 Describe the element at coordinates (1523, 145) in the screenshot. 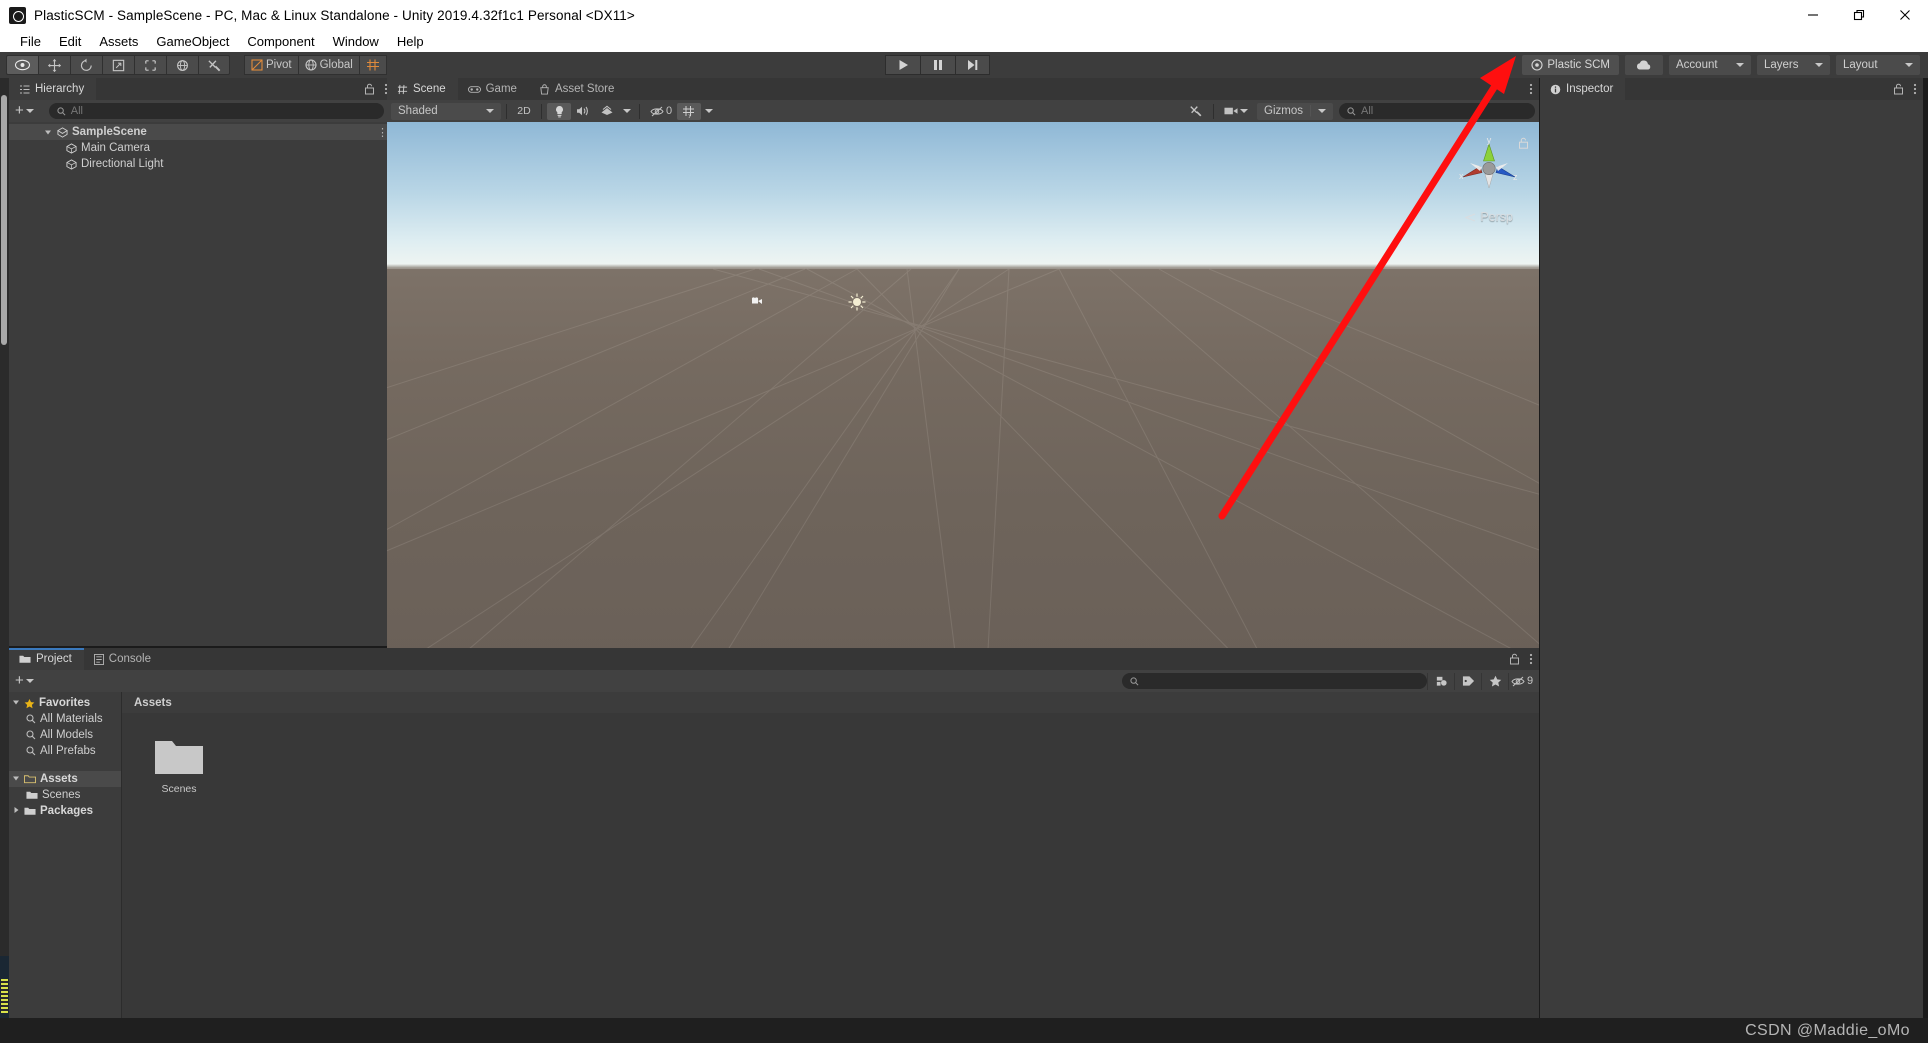

I see `scene-gizmo-lock-icon` at that location.